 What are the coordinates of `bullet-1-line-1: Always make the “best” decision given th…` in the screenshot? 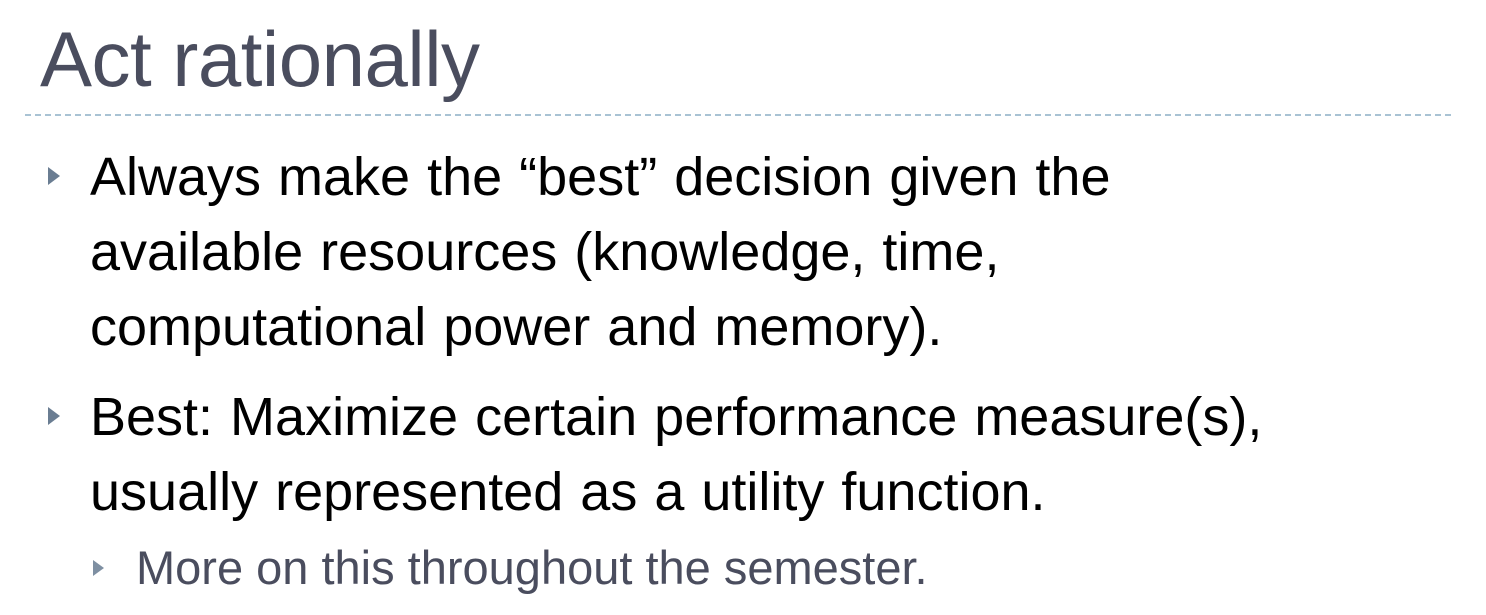 It's located at (600, 177).